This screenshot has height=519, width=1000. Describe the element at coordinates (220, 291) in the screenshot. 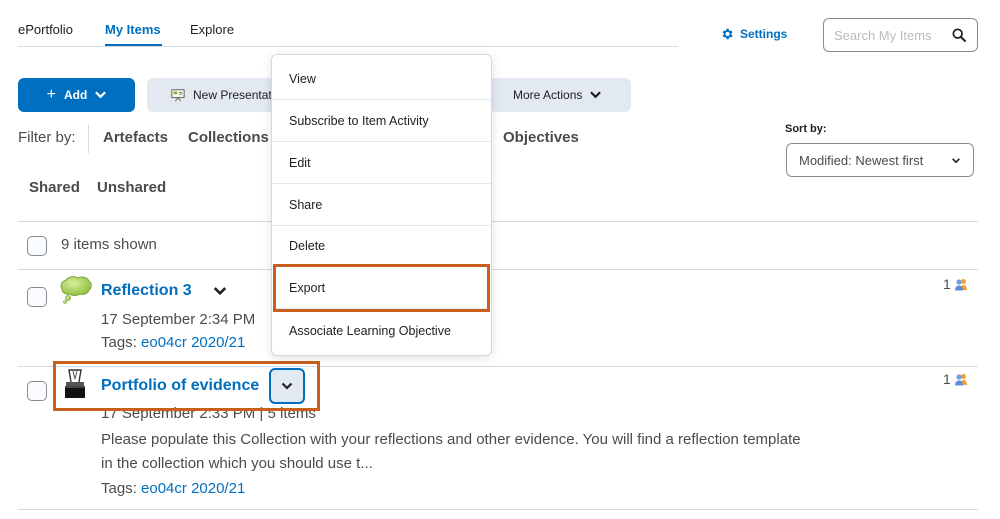

I see `item-actions-chevron-icon` at that location.